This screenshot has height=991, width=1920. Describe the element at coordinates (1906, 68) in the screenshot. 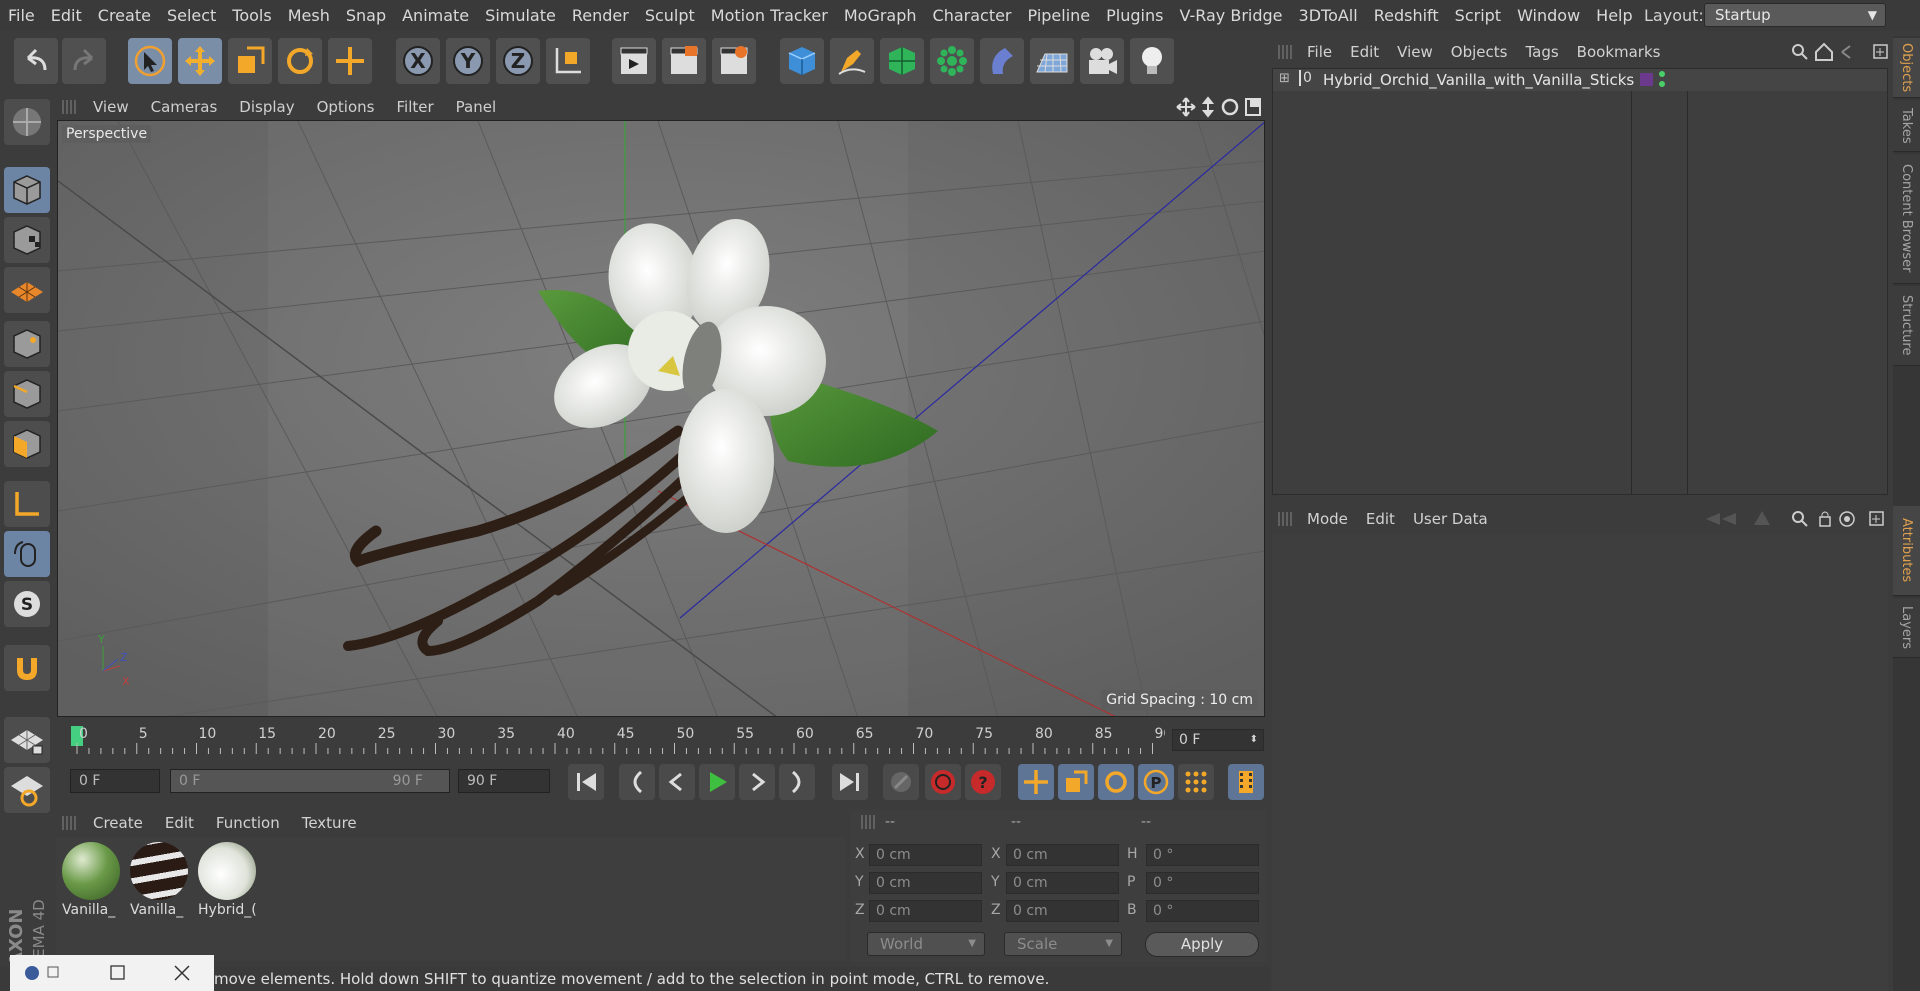

I see `tab-objects: Objects` at that location.